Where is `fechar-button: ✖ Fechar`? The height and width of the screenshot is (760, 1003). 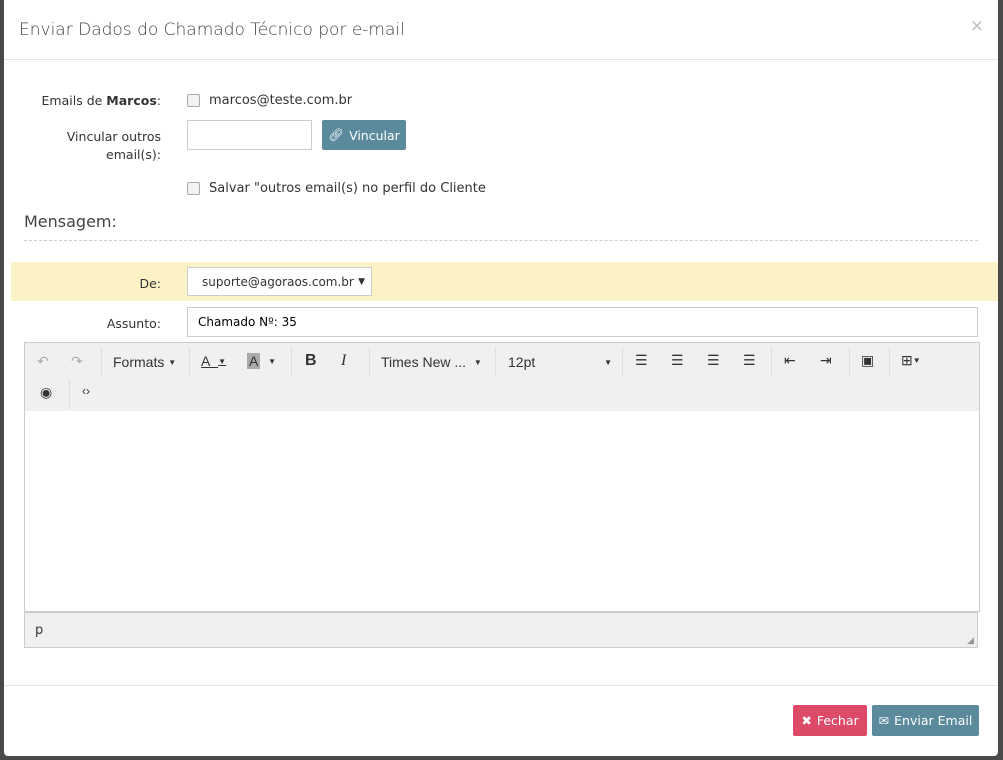
fechar-button: ✖ Fechar is located at coordinates (830, 720).